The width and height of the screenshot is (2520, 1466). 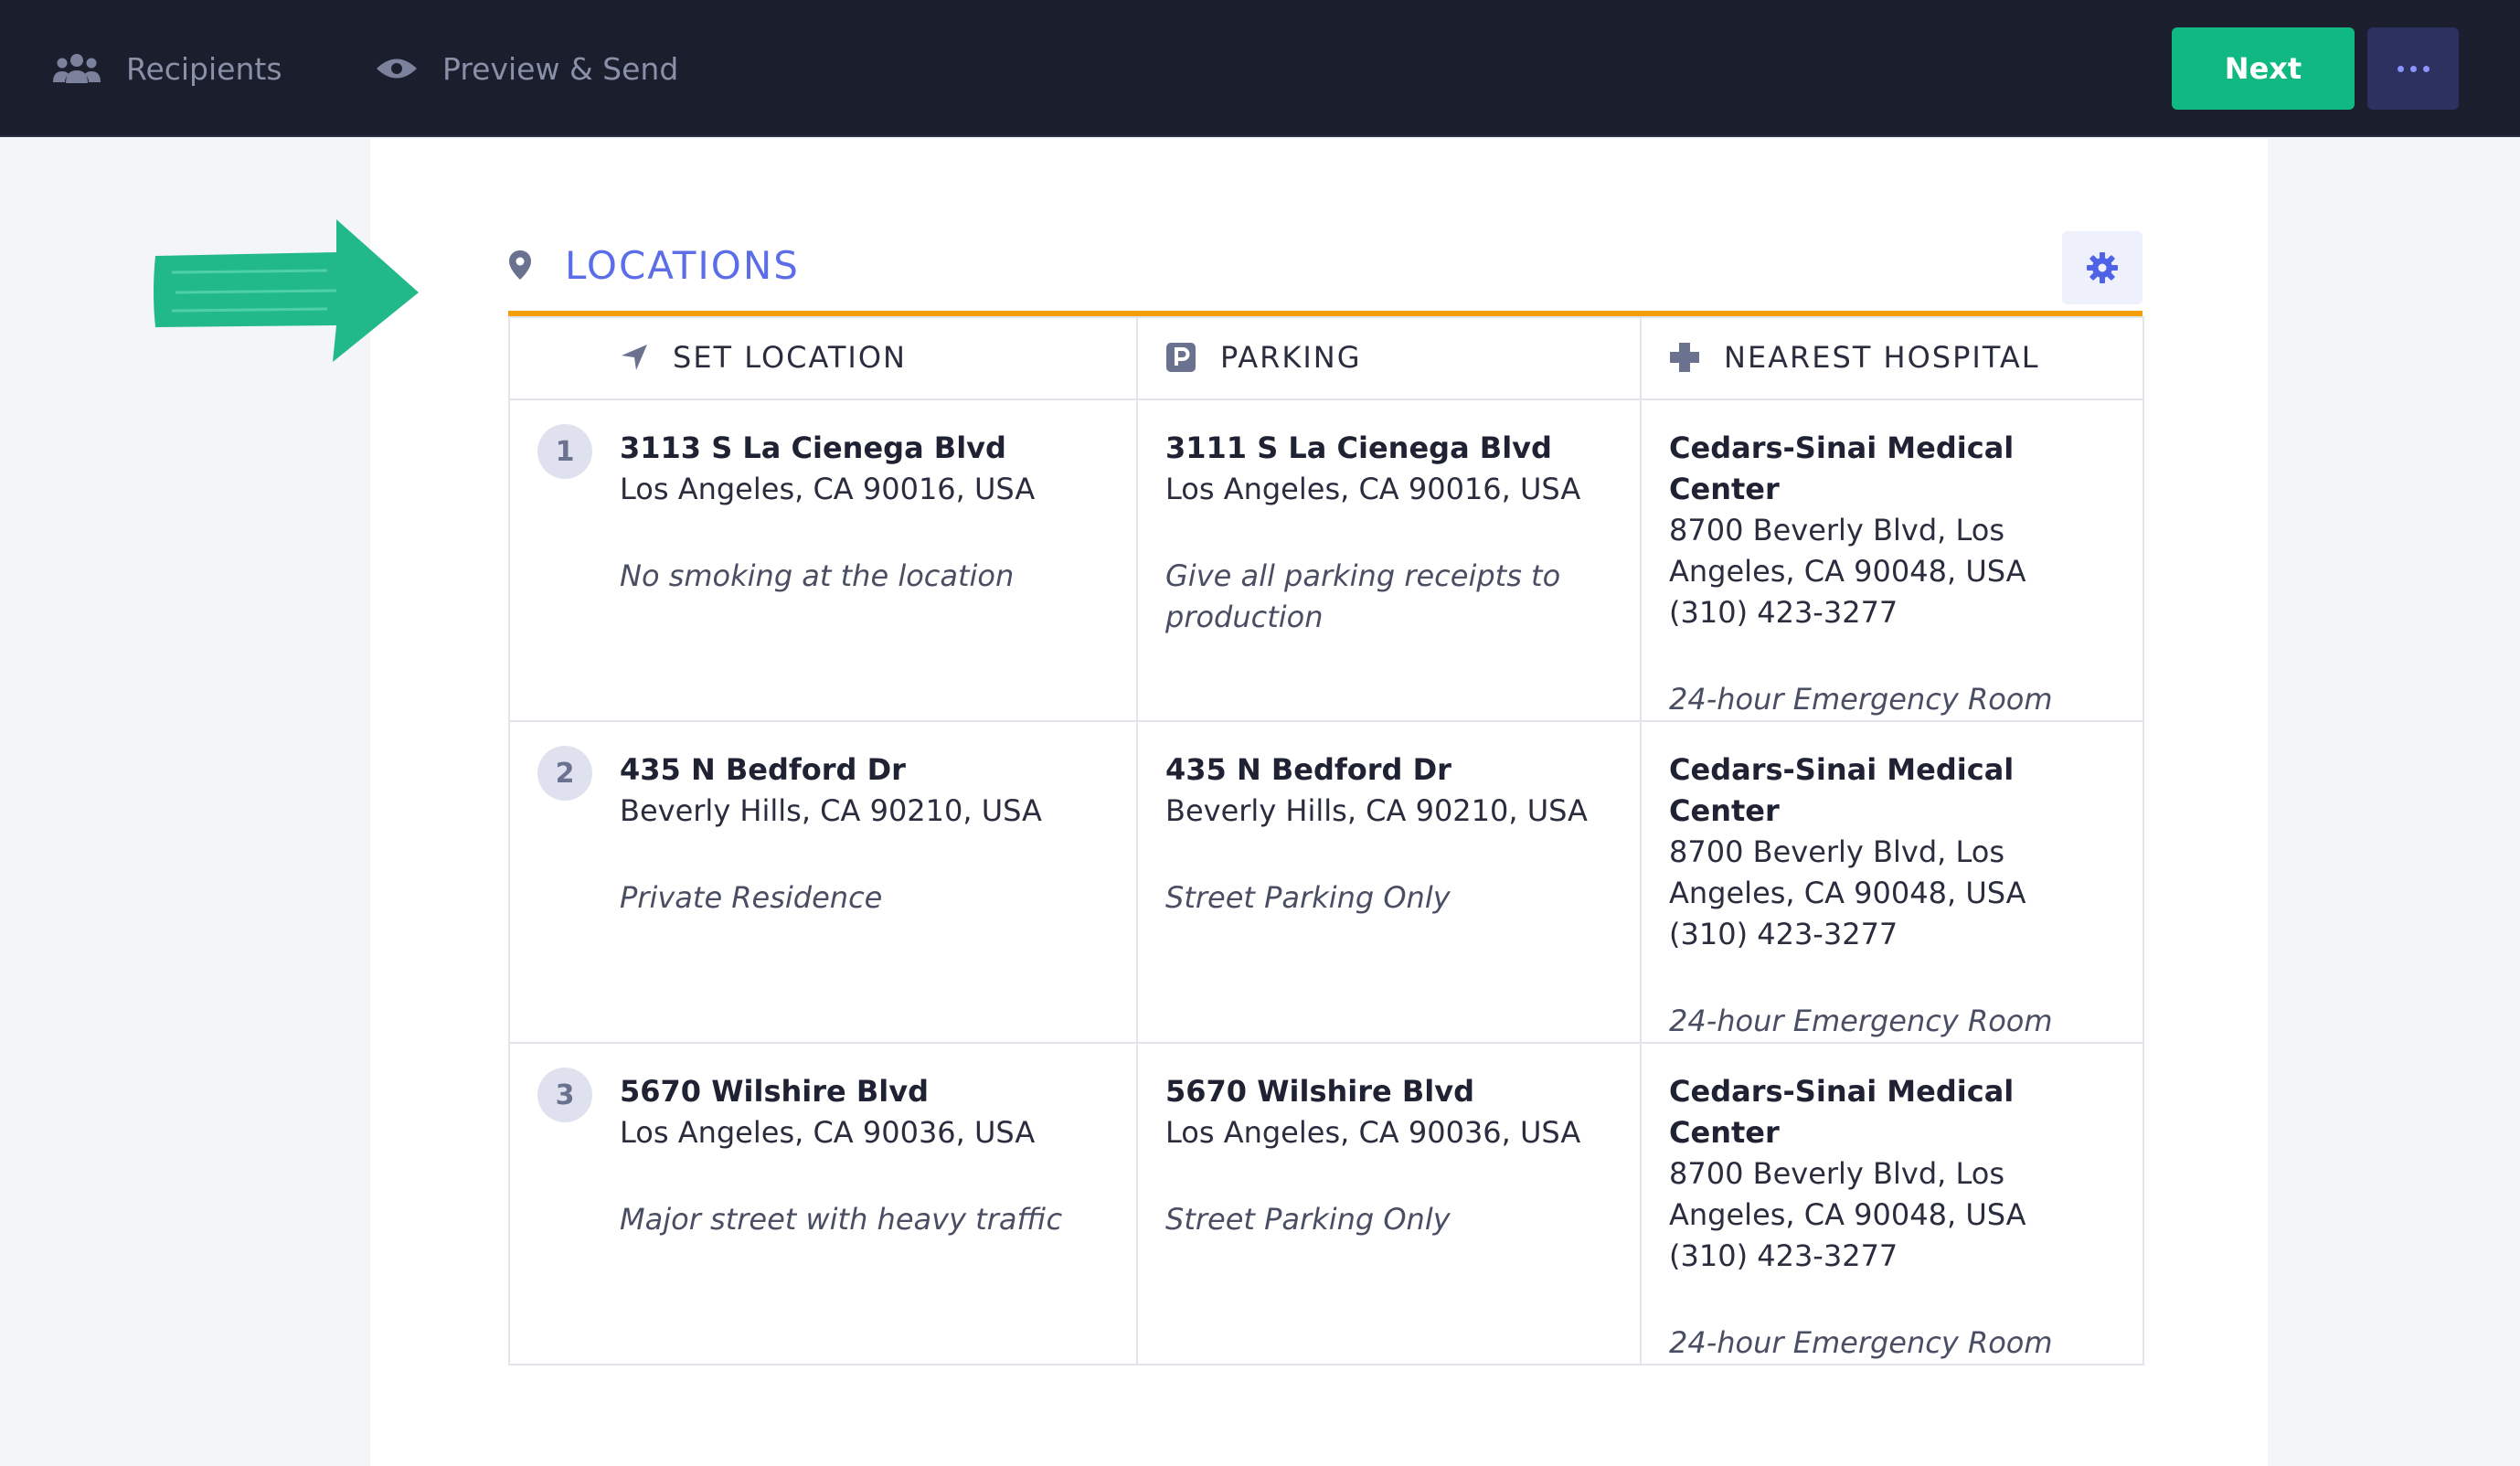 I want to click on table-header-row: SET LOCATION PARKING NEAREST HOSPITAL, so click(x=1326, y=358).